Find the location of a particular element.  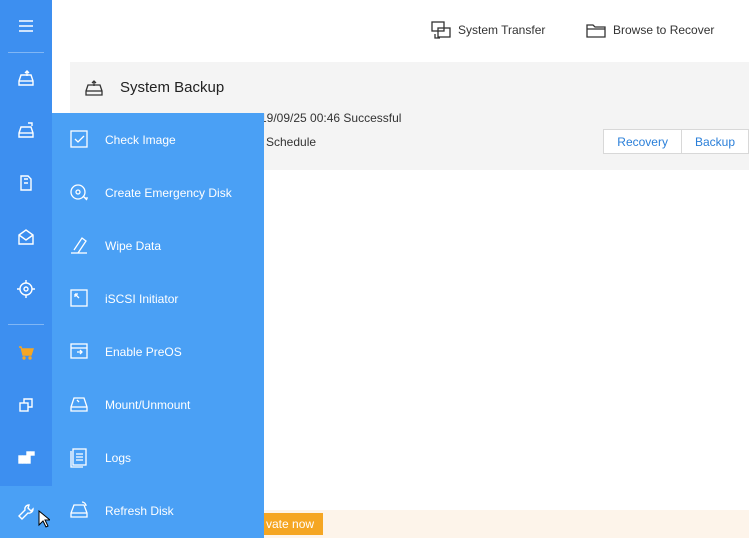

rail-clone-button is located at coordinates (26, 130).